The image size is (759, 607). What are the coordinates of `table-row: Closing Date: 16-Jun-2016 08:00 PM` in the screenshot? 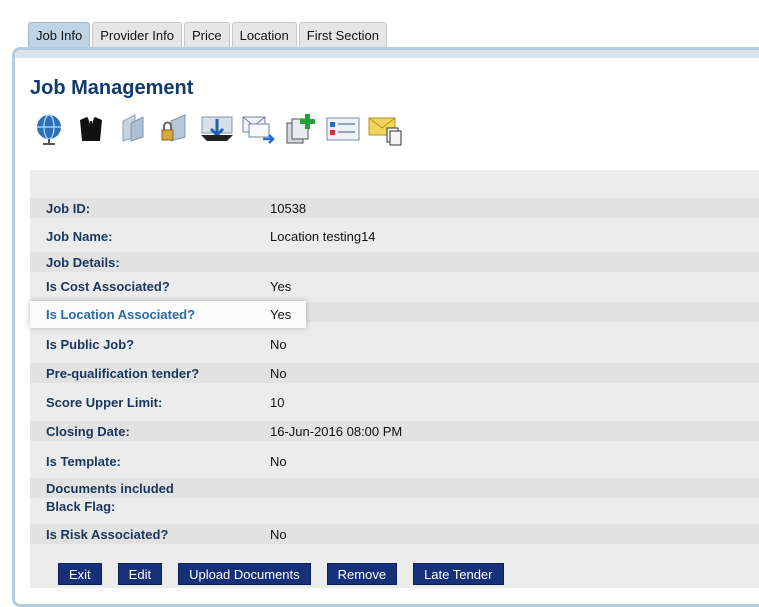 It's located at (394, 431).